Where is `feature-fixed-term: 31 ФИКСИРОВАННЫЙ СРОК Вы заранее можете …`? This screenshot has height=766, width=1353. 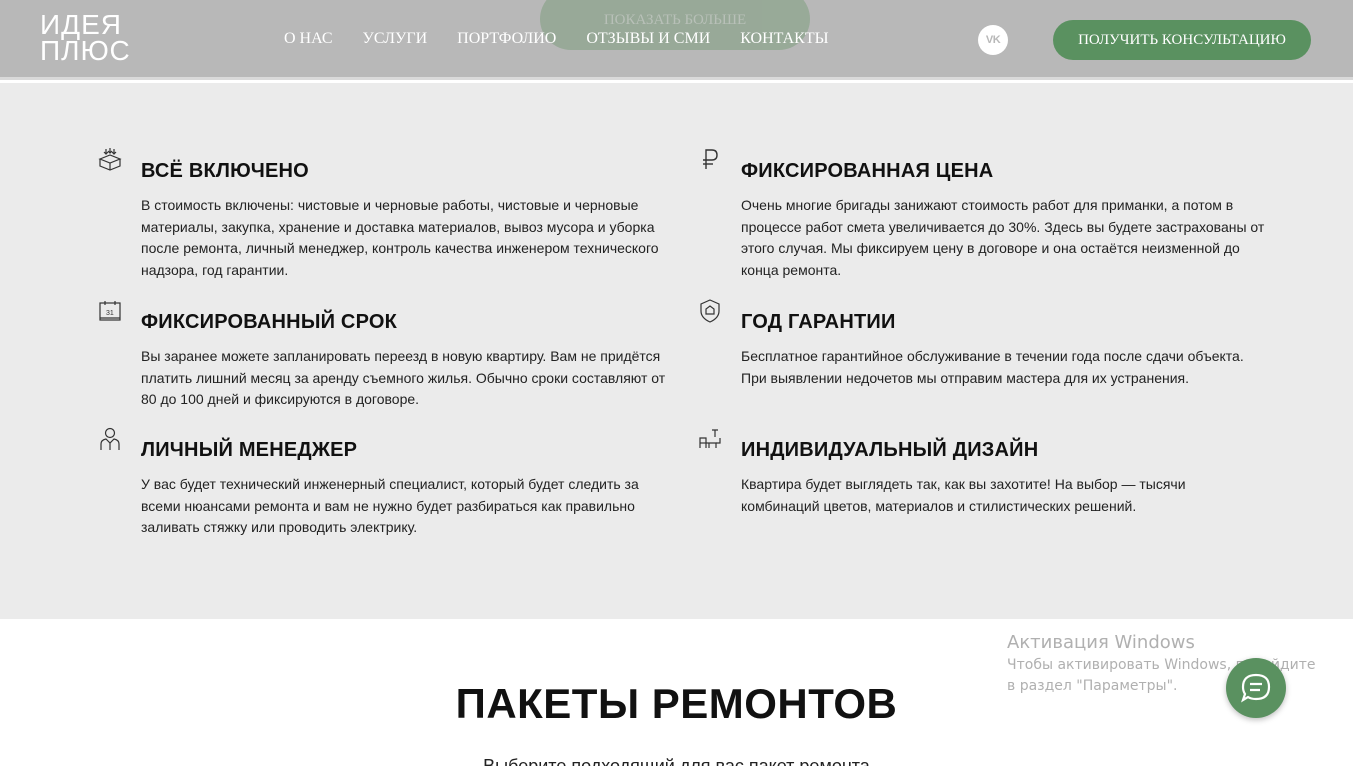
feature-fixed-term: 31 ФИКСИРОВАННЫЙ СРОК Вы заранее можете … is located at coordinates (390, 356).